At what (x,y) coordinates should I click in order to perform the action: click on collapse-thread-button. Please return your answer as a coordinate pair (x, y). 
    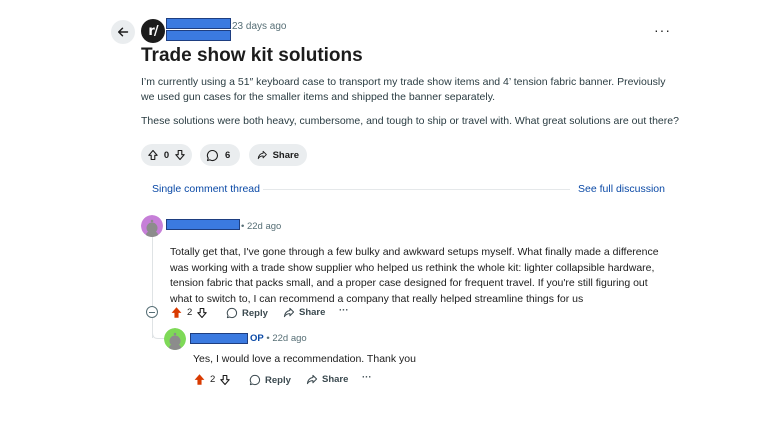
    Looking at the image, I should click on (152, 312).